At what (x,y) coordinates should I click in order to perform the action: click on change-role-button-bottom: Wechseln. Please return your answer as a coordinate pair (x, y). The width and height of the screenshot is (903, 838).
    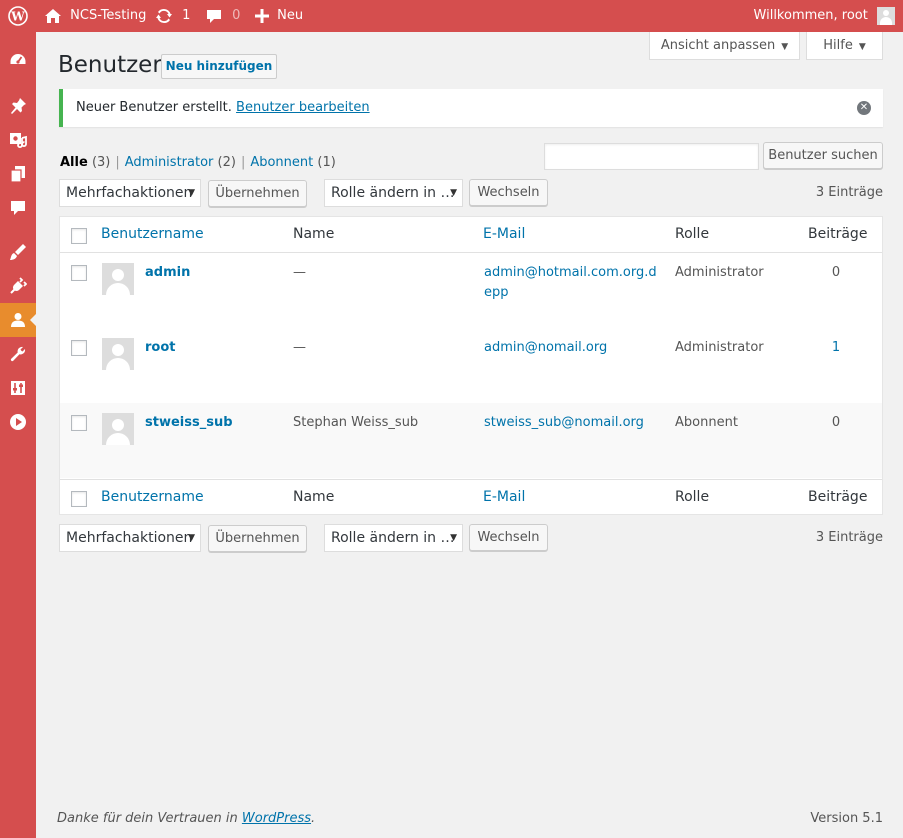
    Looking at the image, I should click on (508, 537).